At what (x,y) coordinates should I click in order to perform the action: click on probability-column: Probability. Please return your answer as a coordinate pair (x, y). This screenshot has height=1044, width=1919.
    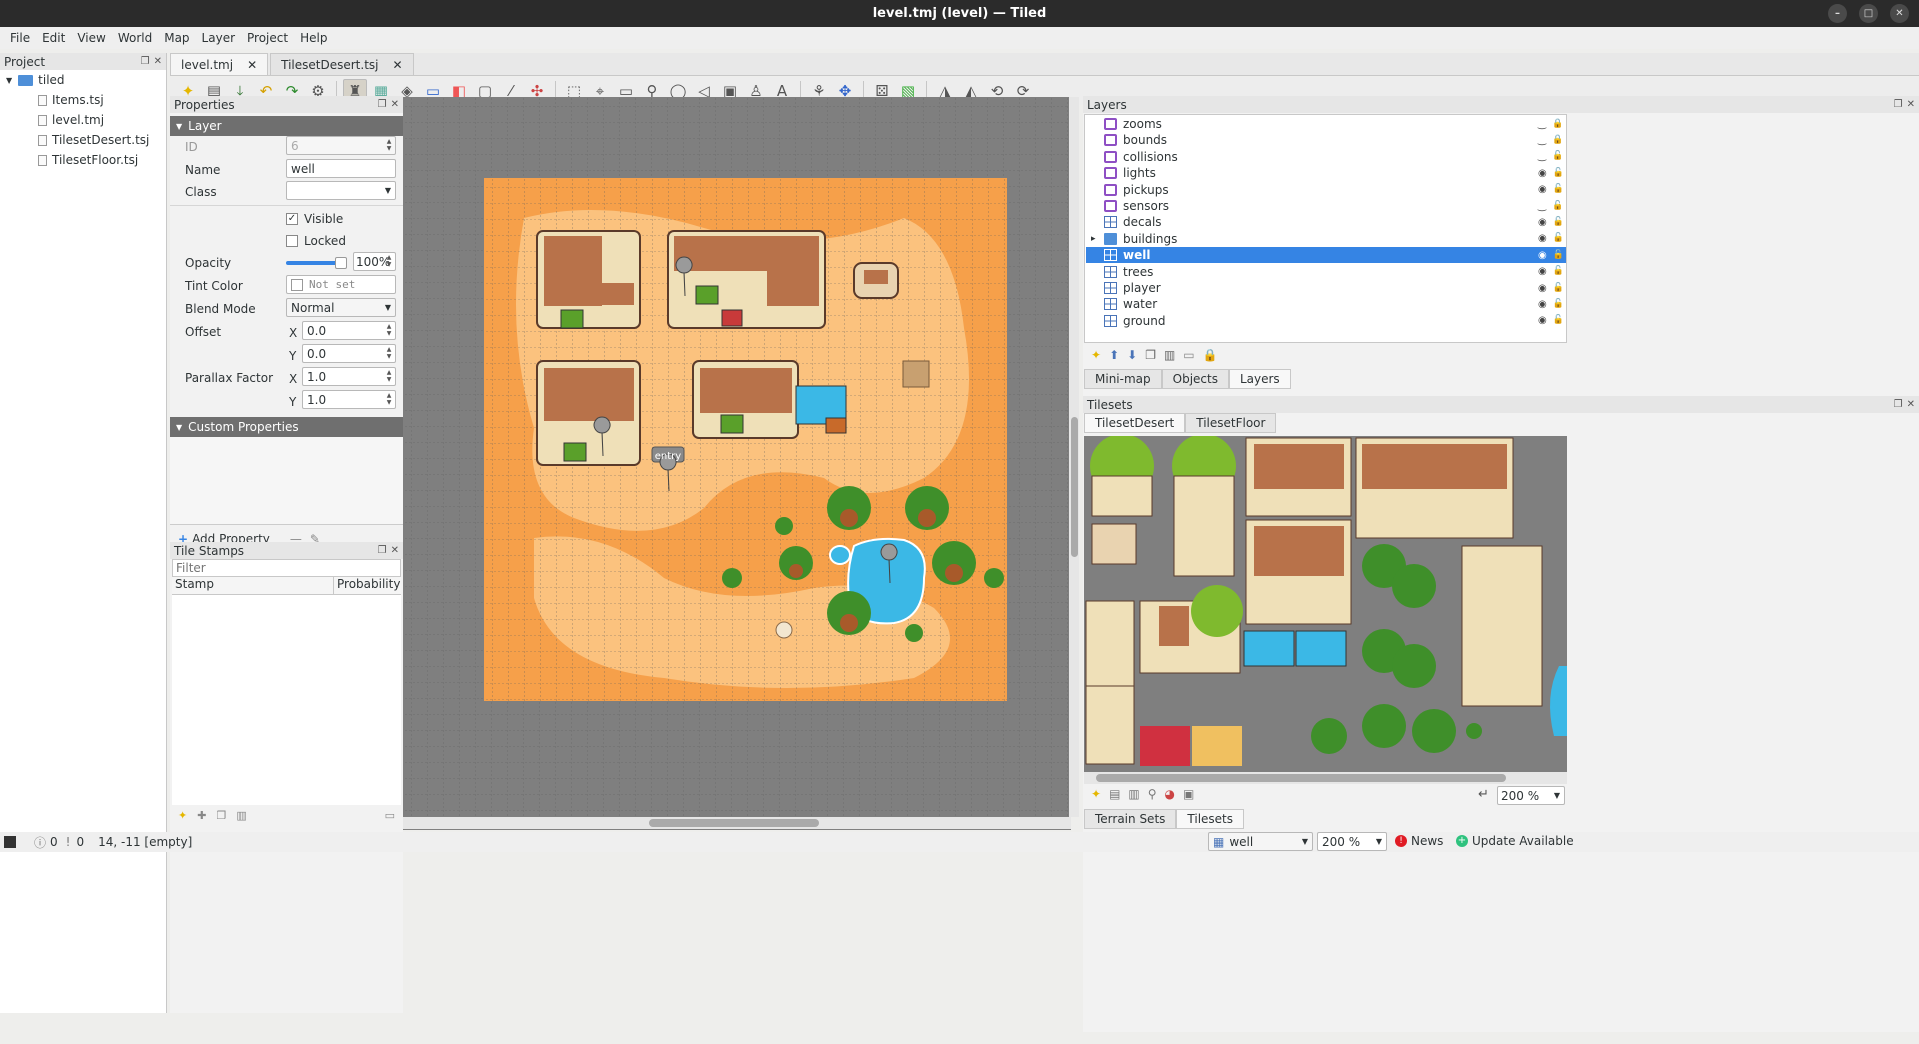
    Looking at the image, I should click on (367, 585).